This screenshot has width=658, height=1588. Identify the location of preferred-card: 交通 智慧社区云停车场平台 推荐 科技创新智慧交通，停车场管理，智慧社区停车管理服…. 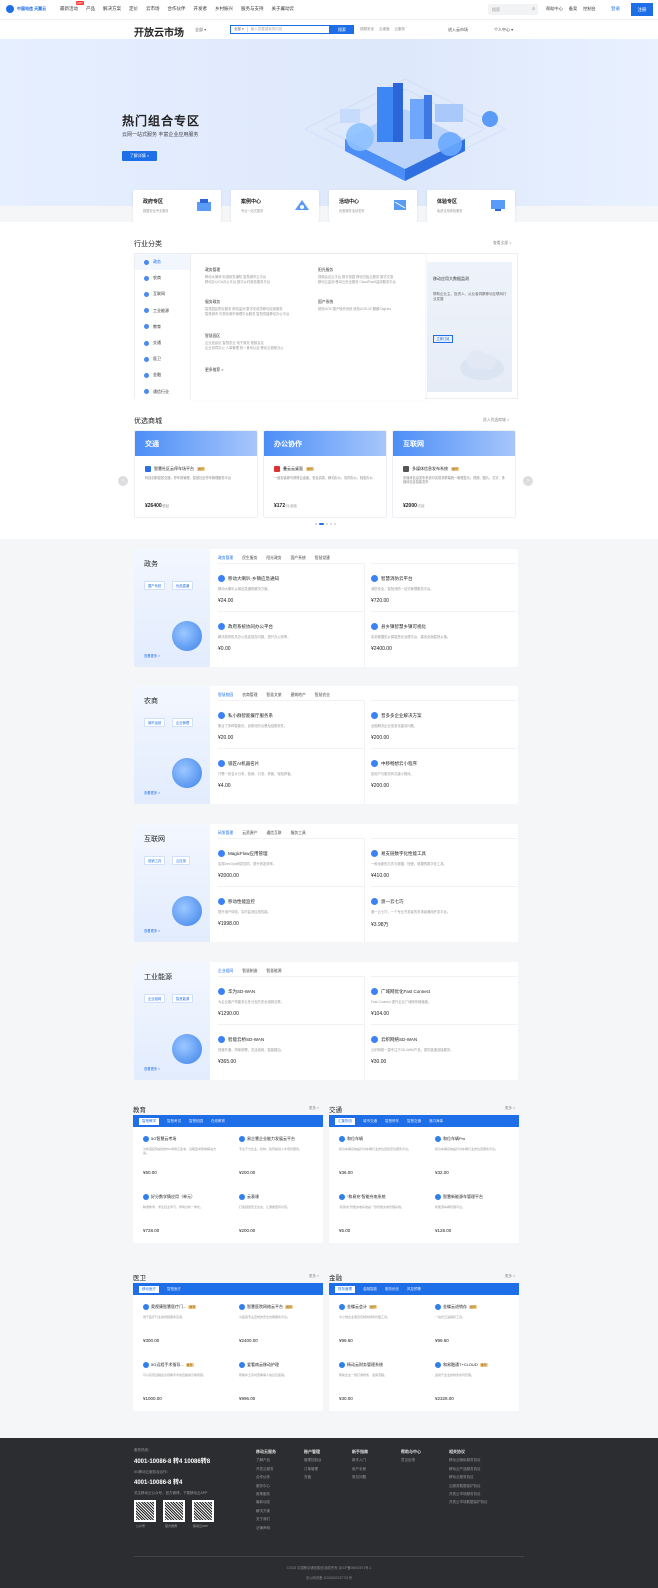
(196, 474).